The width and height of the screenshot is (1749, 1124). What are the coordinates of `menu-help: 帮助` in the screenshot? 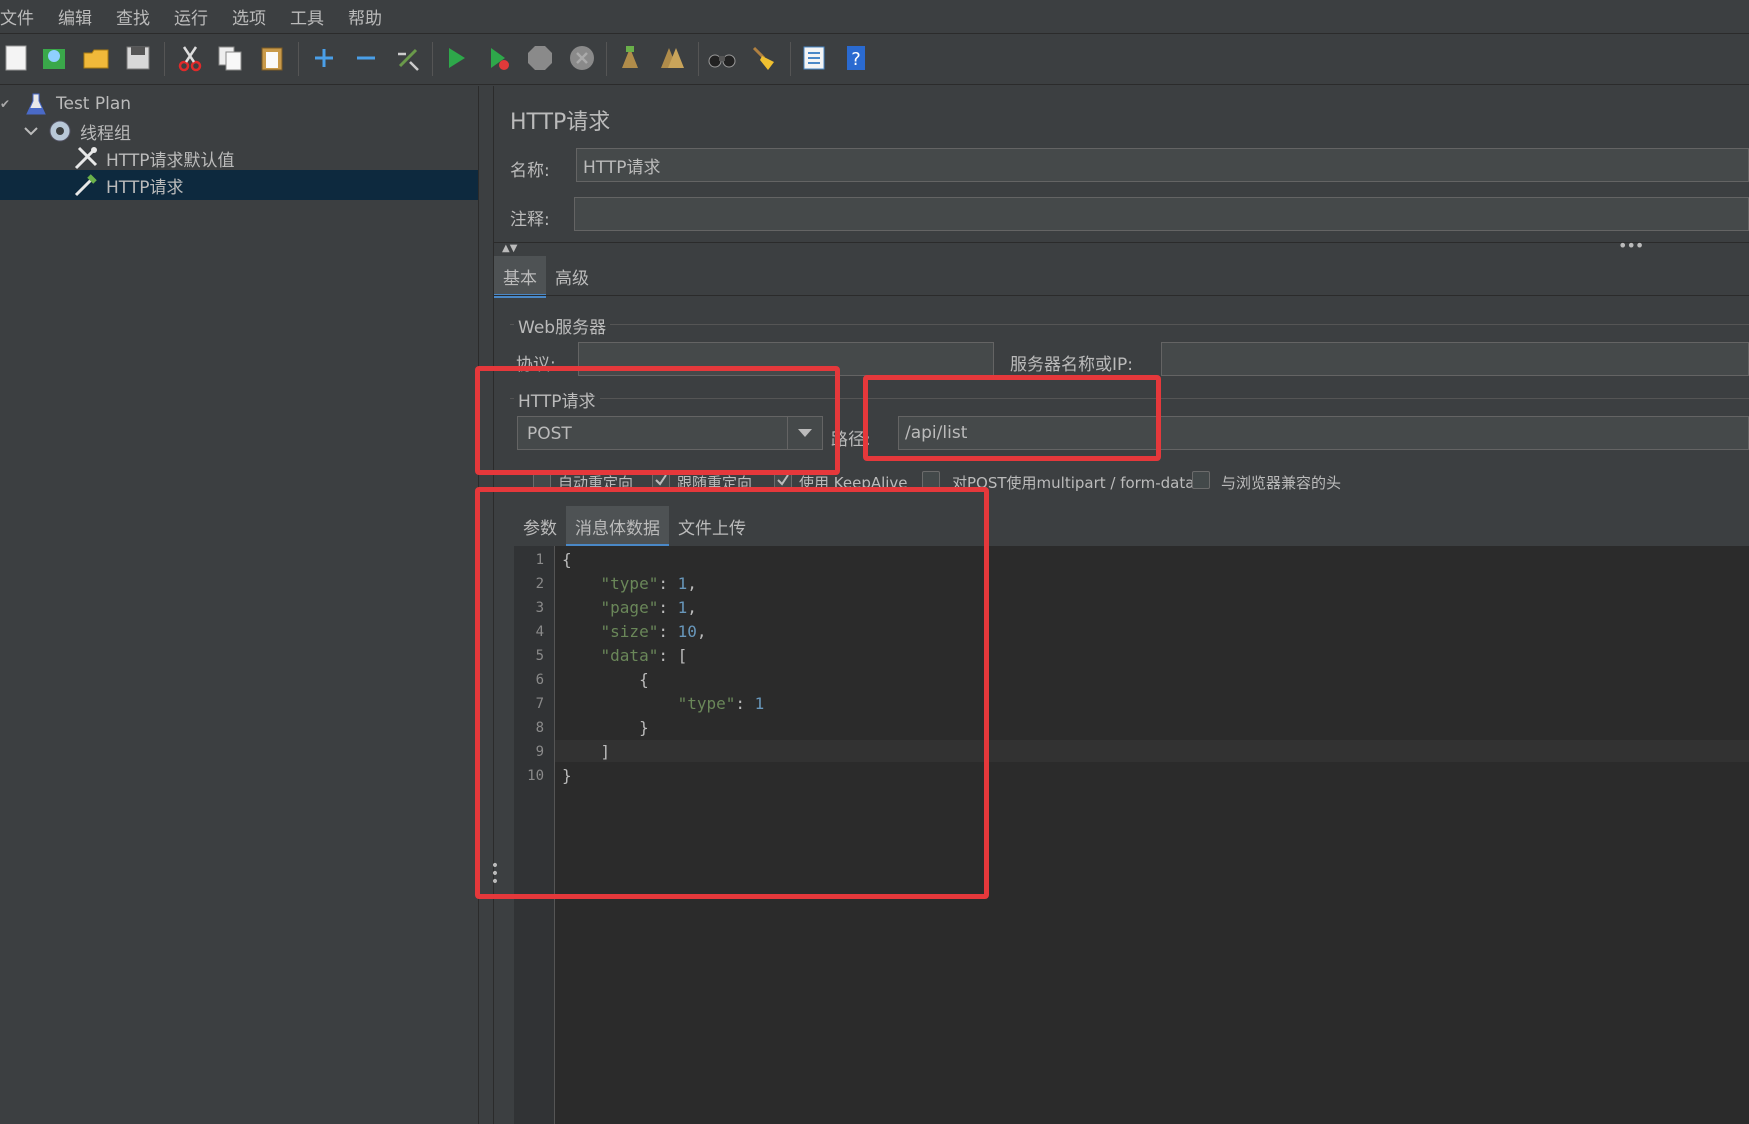 It's located at (371, 16).